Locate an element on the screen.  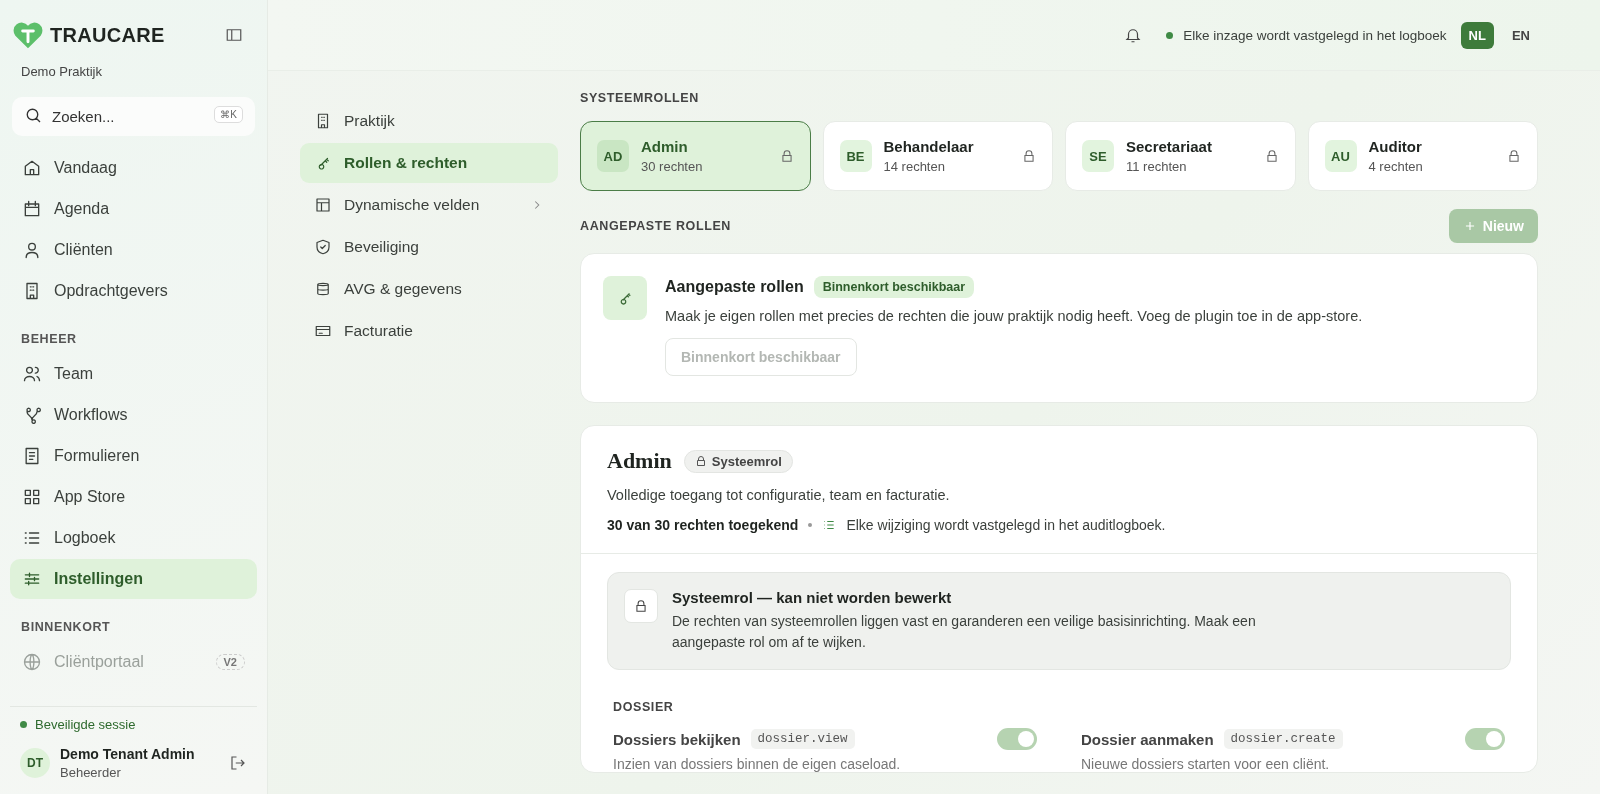
permission-description: Nieuwe dossiers starten voor een cliënt. is located at coordinates (1206, 764).